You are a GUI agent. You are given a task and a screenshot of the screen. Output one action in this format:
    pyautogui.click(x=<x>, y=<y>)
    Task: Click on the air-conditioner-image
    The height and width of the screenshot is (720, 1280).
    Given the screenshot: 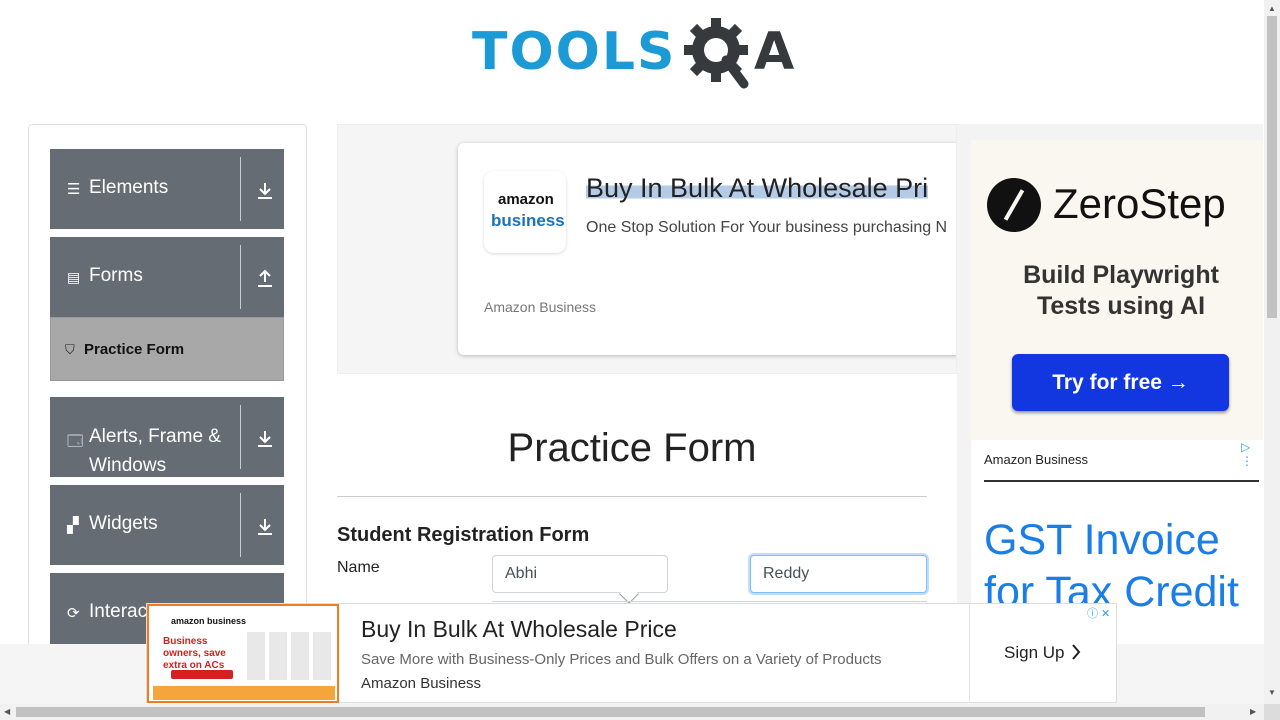 What is the action you would take?
    pyautogui.click(x=289, y=656)
    